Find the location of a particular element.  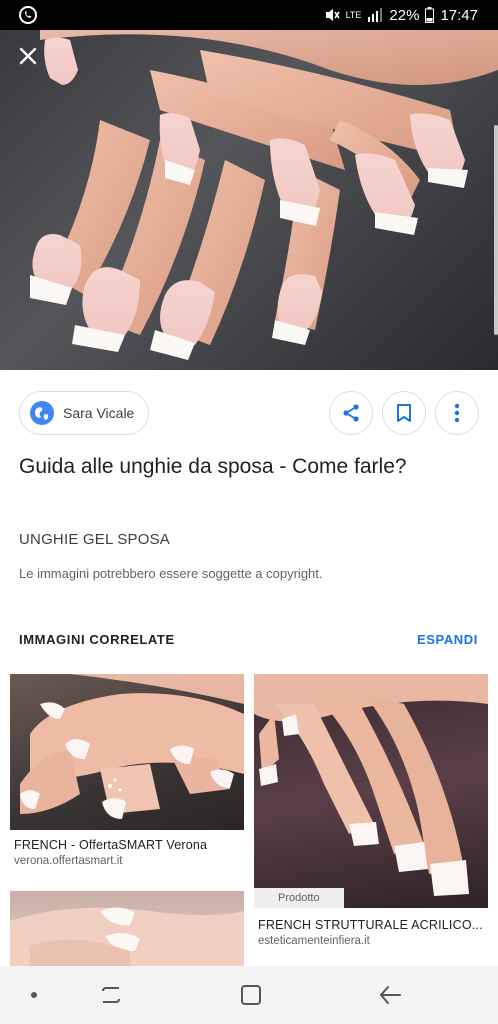

close-icon is located at coordinates (28, 56).